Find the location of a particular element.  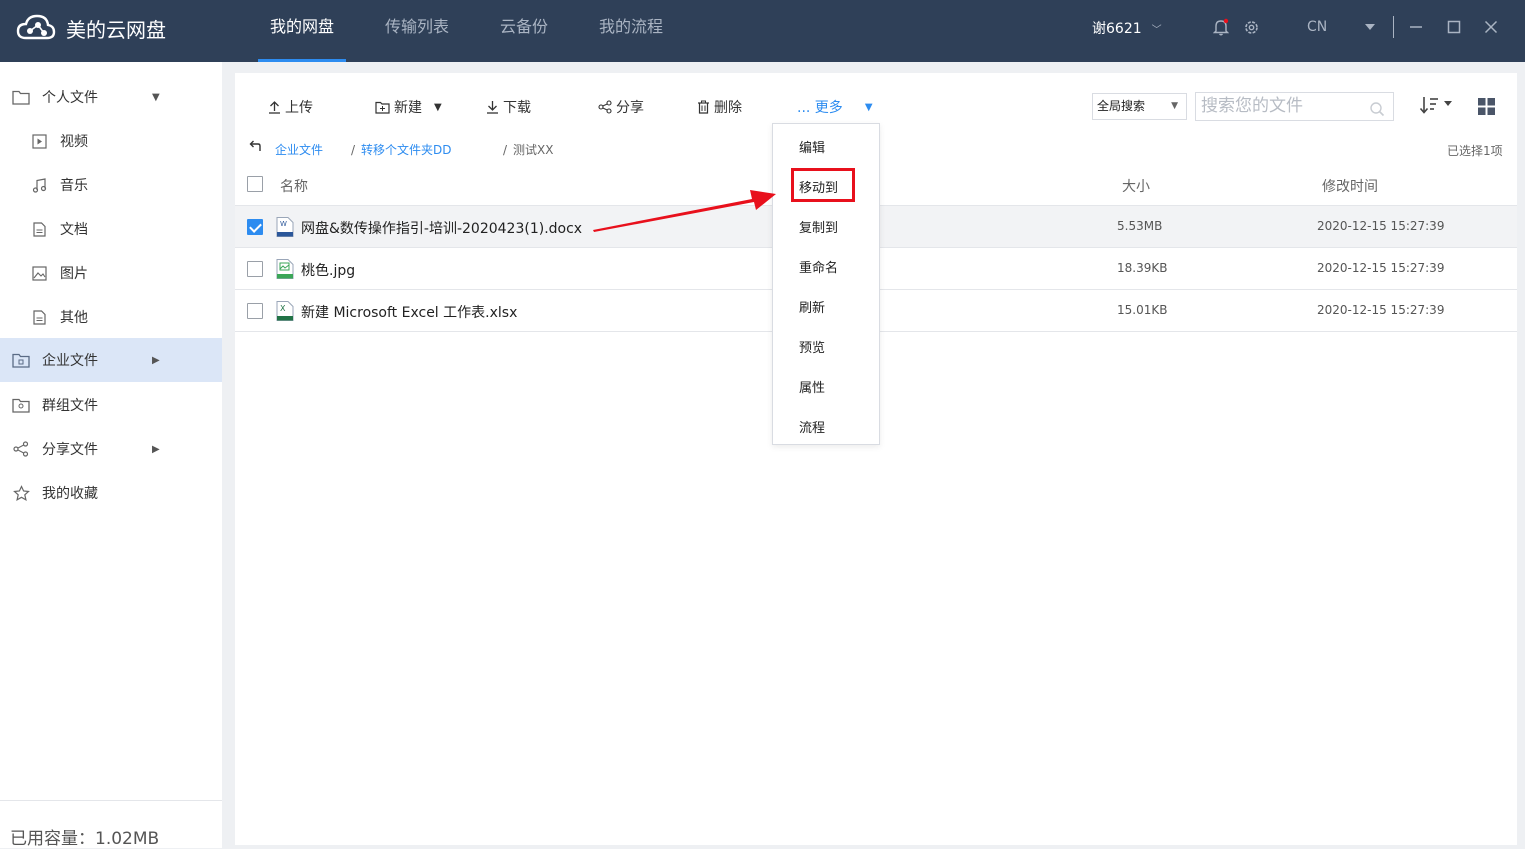

menu-item-preview: 预览 is located at coordinates (812, 346).